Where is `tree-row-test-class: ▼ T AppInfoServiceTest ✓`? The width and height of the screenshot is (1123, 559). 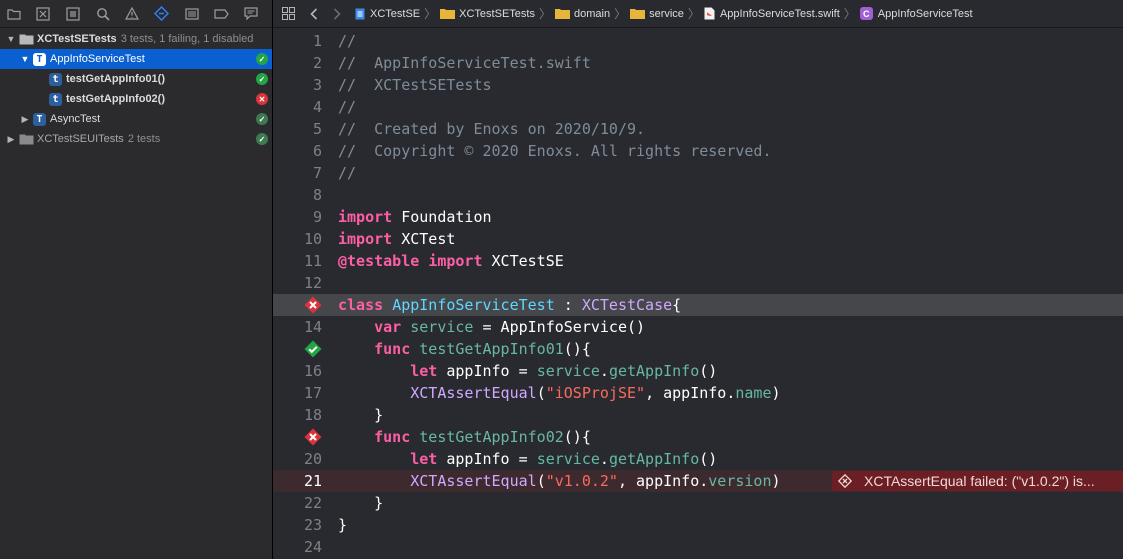 tree-row-test-class: ▼ T AppInfoServiceTest ✓ is located at coordinates (136, 59).